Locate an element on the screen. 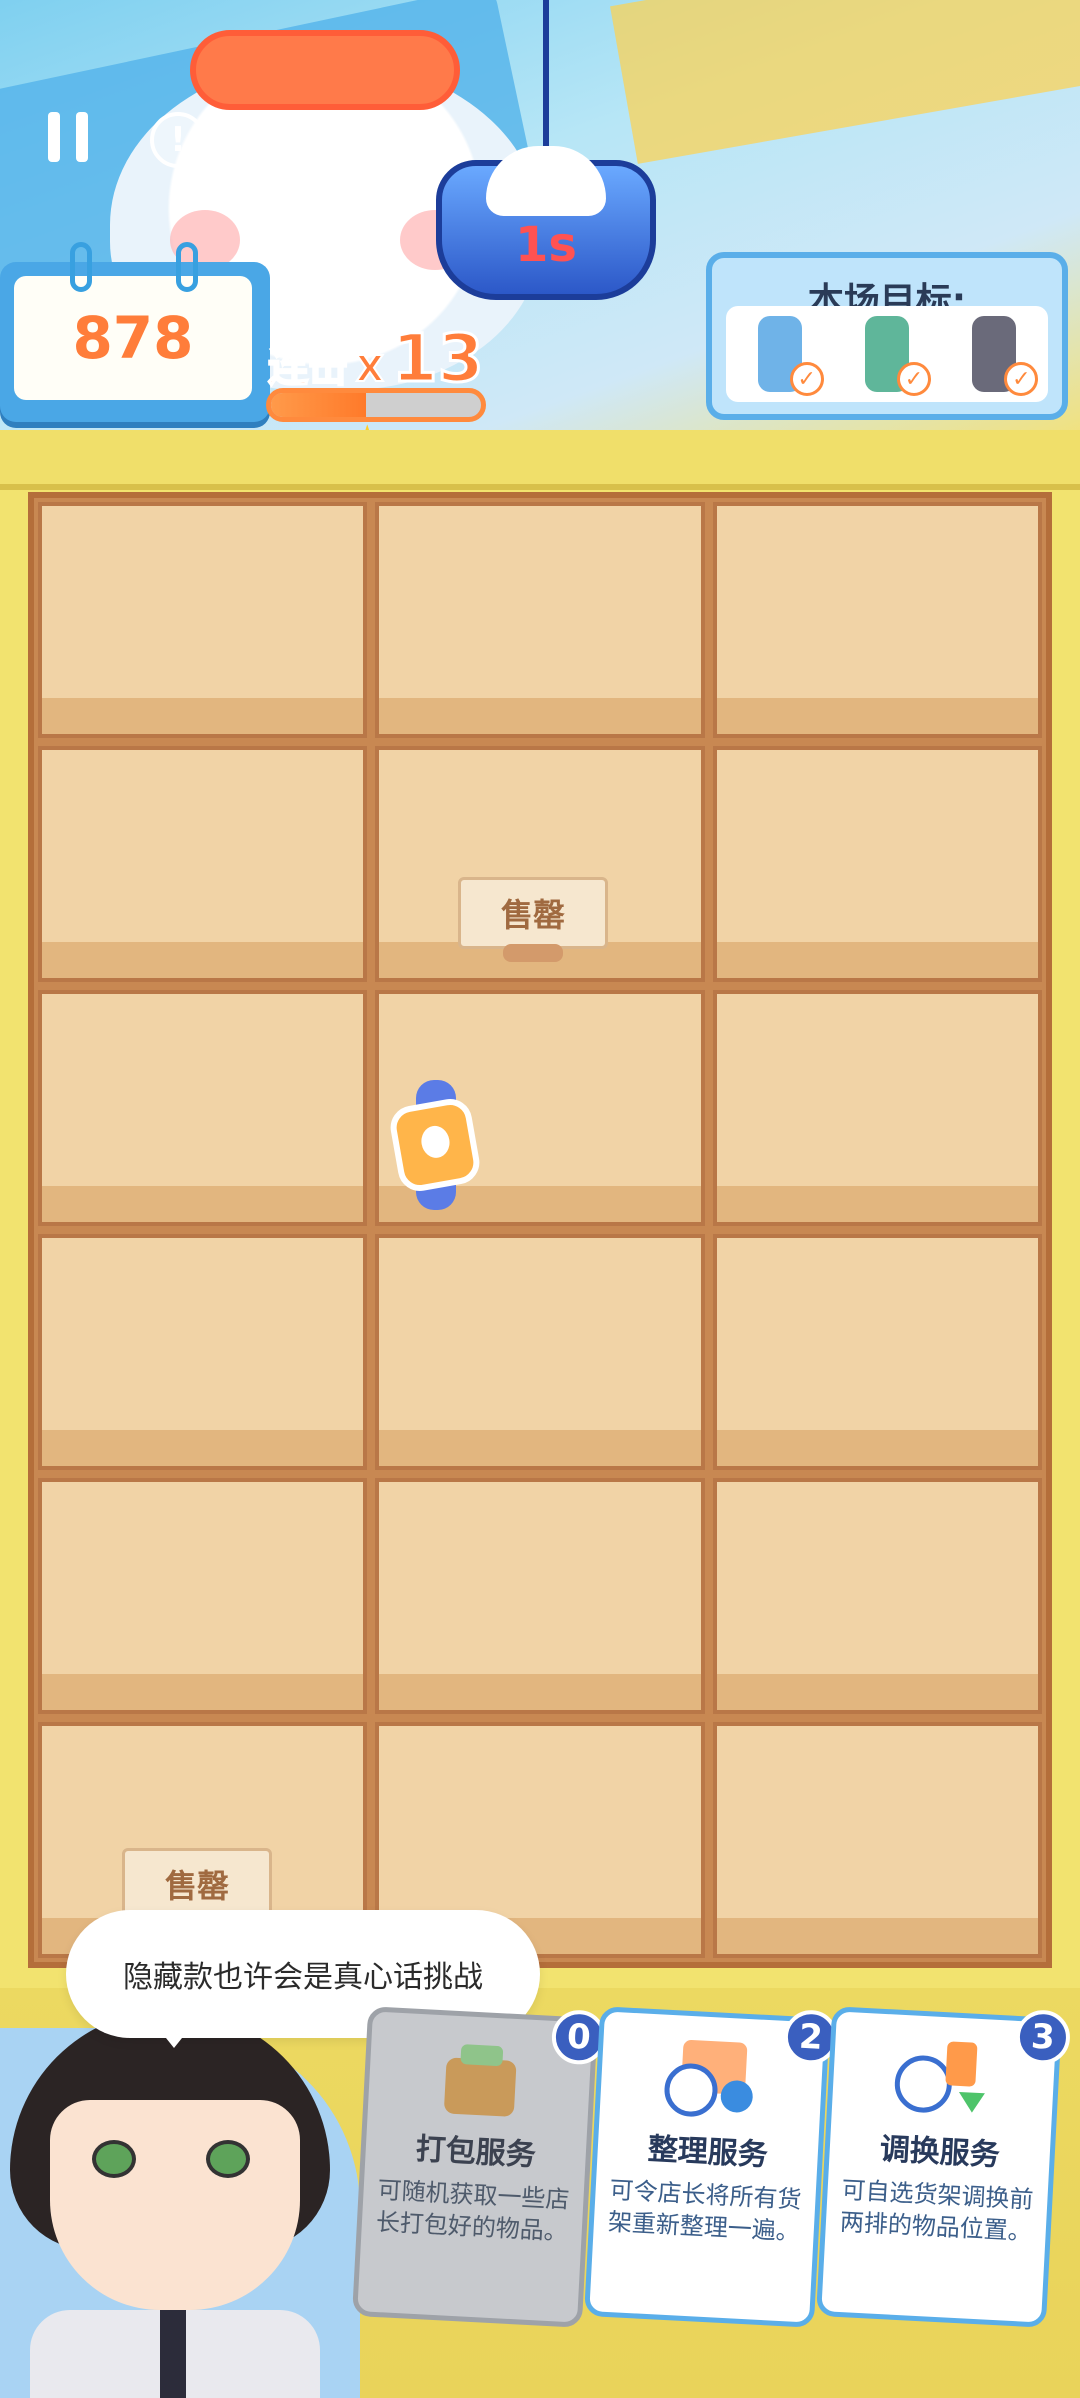  shelf-organize-icon is located at coordinates (708, 2078).